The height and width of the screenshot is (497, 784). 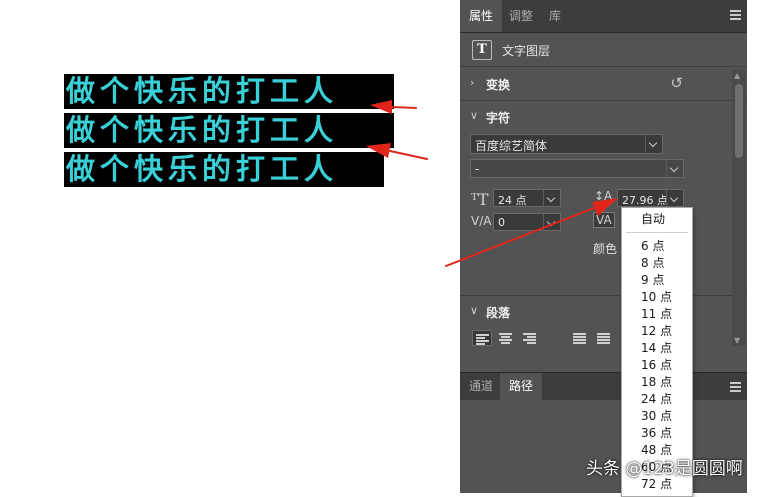 What do you see at coordinates (657, 382) in the screenshot?
I see `leading-option: 18 点` at bounding box center [657, 382].